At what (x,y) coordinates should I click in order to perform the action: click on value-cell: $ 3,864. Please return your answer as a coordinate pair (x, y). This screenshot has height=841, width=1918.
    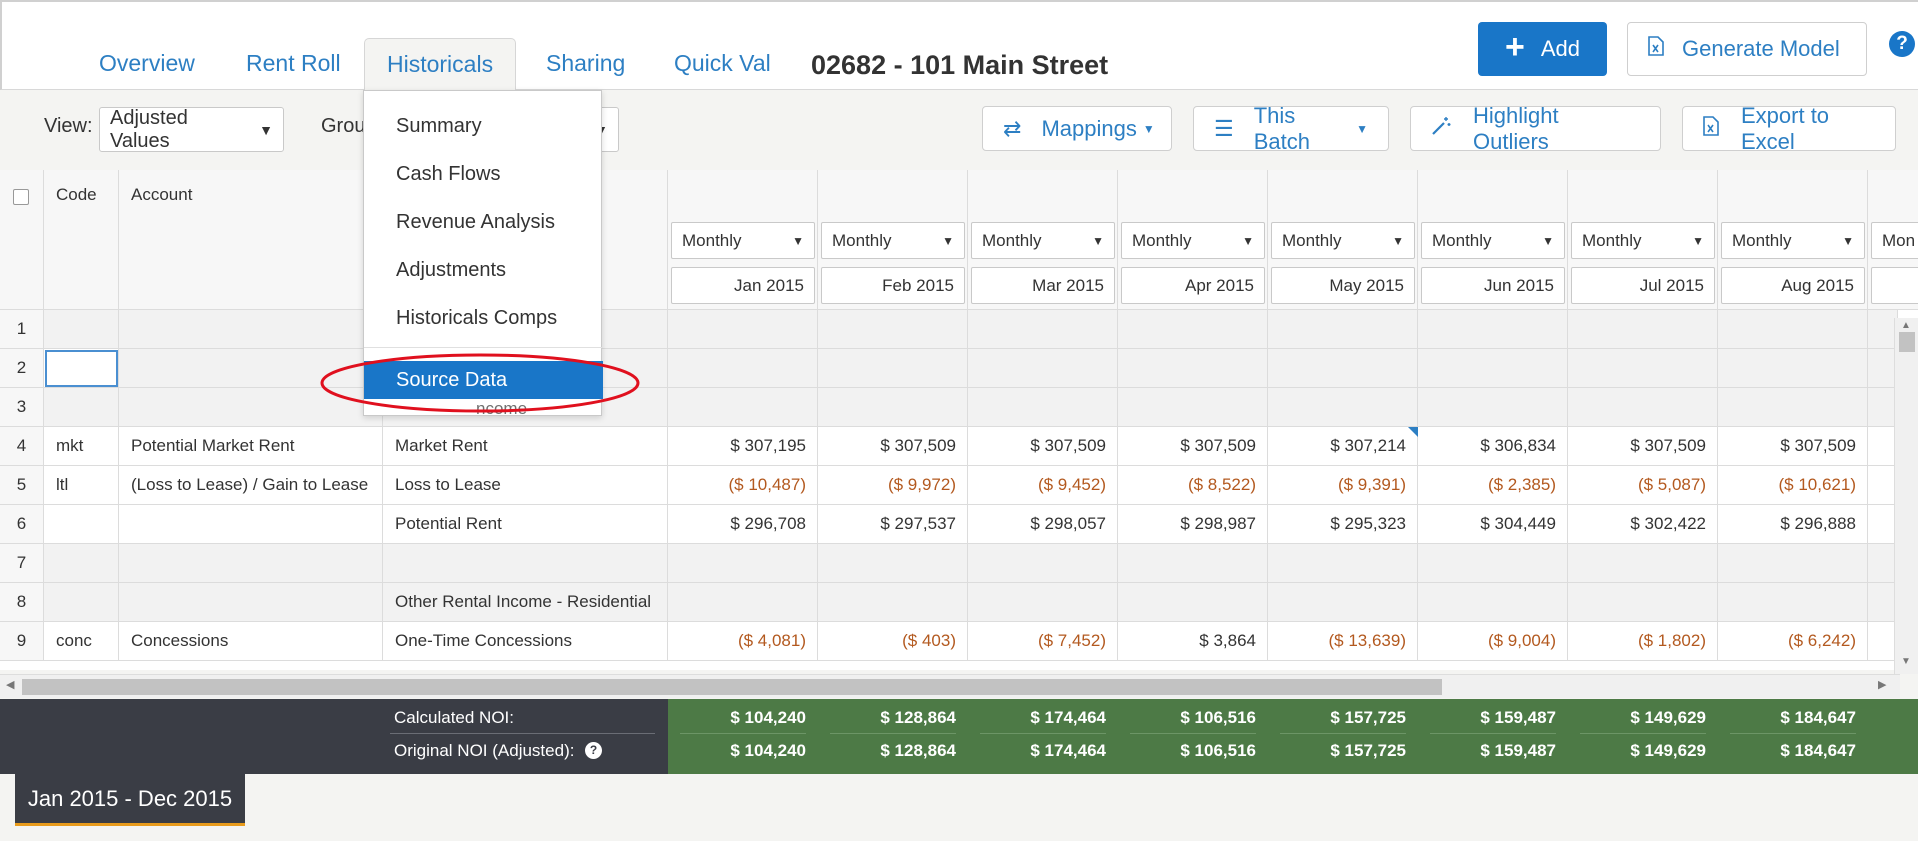
    Looking at the image, I should click on (1193, 641).